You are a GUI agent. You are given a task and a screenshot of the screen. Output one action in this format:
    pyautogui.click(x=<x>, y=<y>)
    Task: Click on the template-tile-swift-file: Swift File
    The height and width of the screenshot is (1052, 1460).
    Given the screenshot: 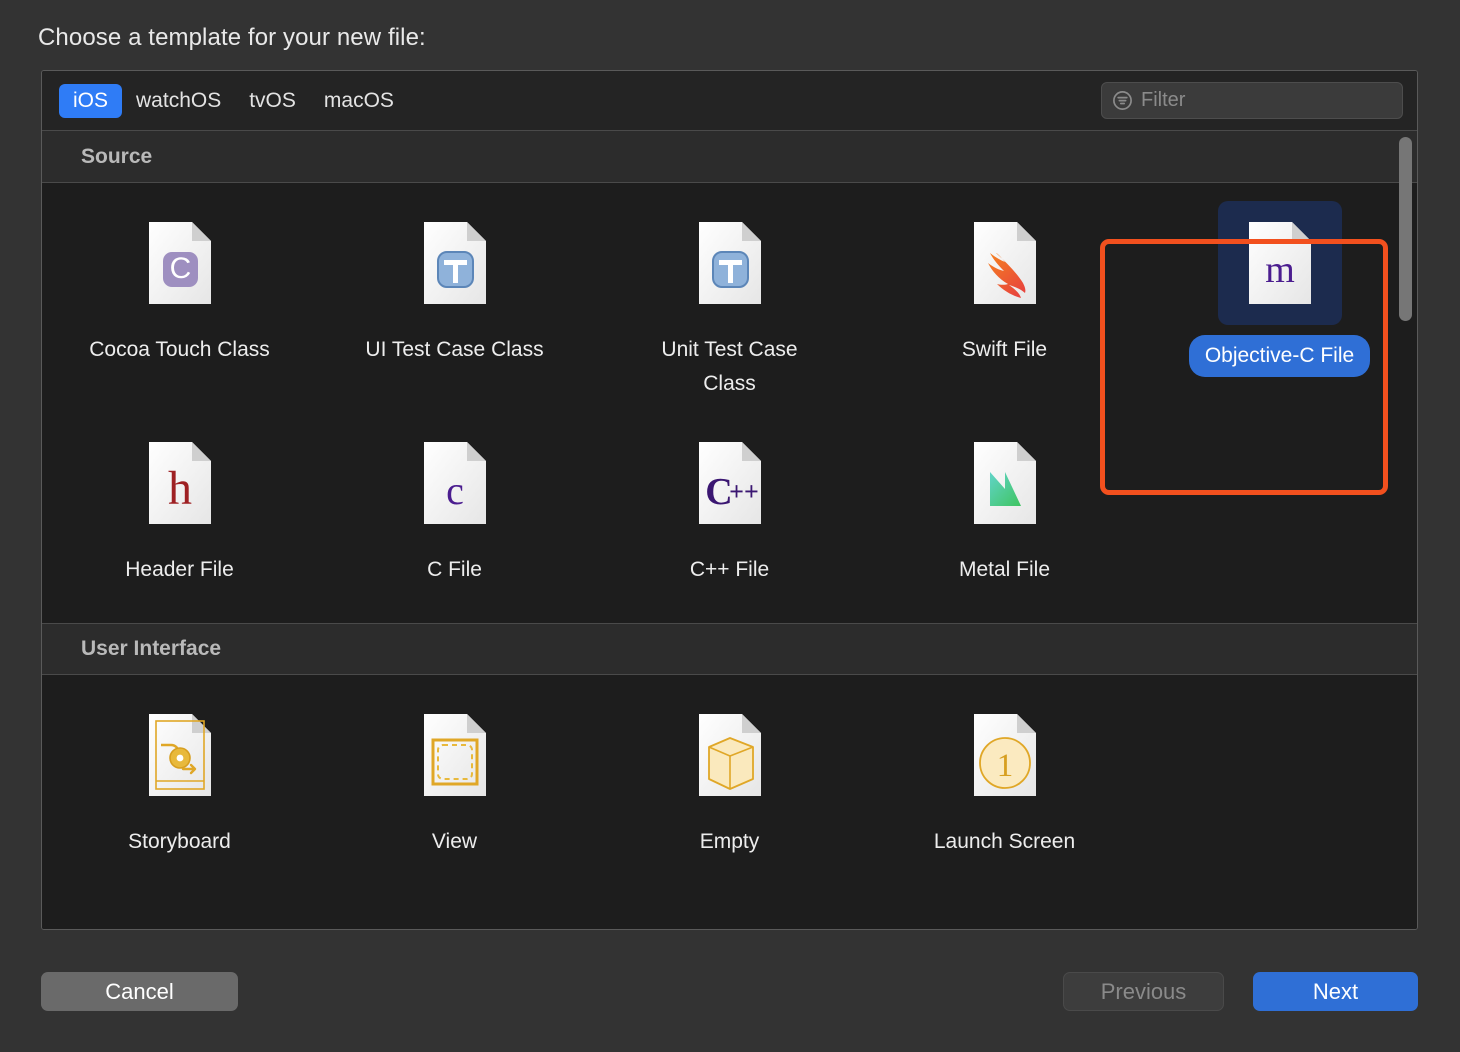 What is the action you would take?
    pyautogui.click(x=1004, y=293)
    